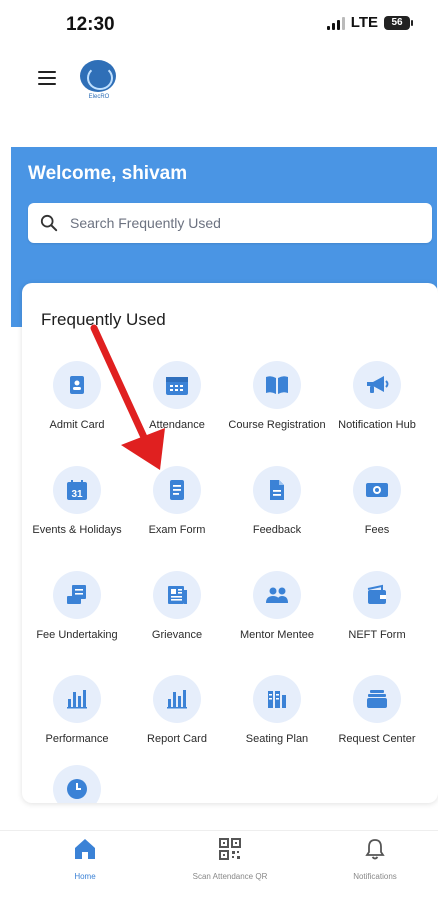  Describe the element at coordinates (177, 425) in the screenshot. I see `tile-label: Attendance` at that location.